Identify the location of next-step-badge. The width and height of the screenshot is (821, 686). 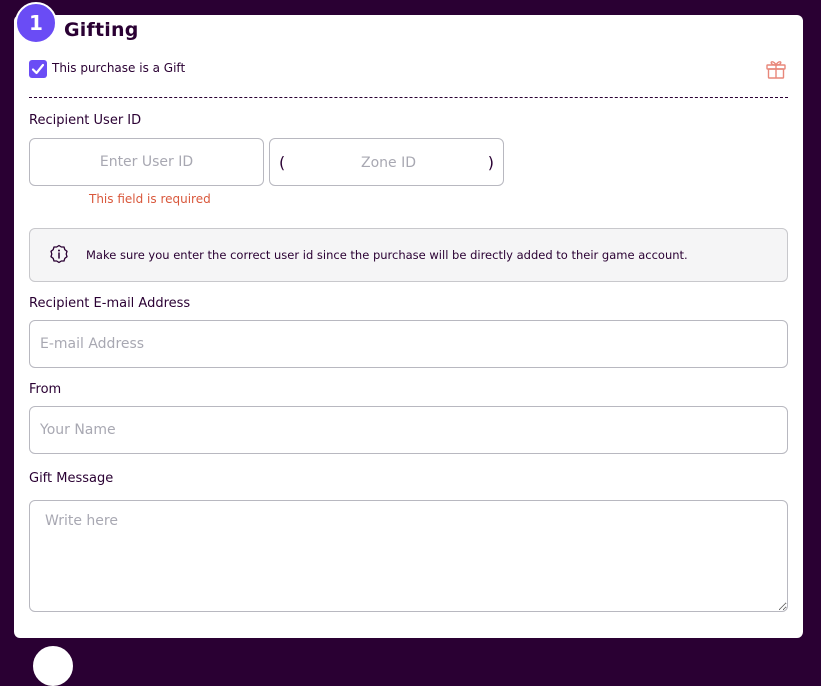
(53, 666).